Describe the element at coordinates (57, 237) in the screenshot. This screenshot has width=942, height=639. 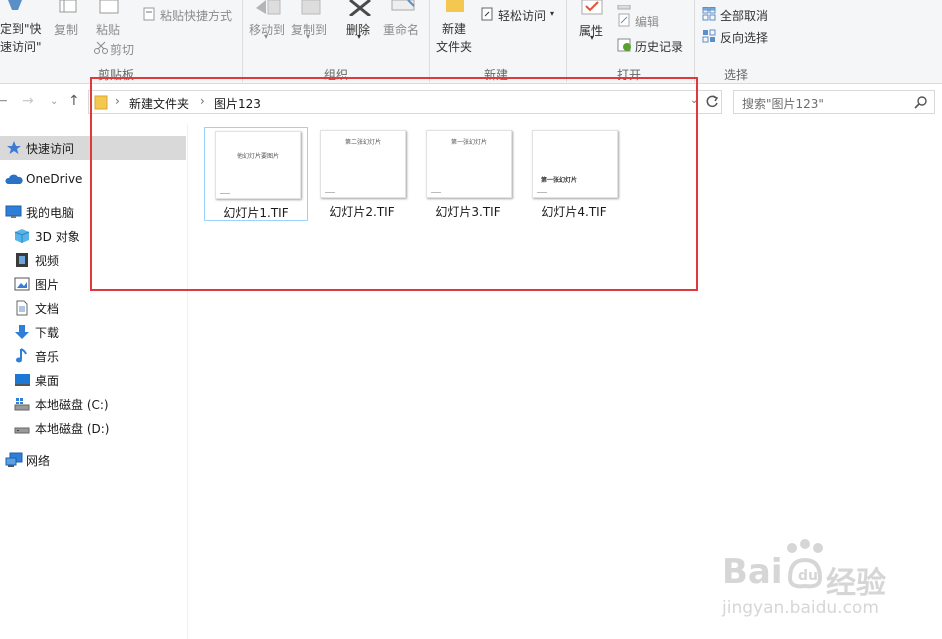
I see `nav-item-label: 3D 对象` at that location.